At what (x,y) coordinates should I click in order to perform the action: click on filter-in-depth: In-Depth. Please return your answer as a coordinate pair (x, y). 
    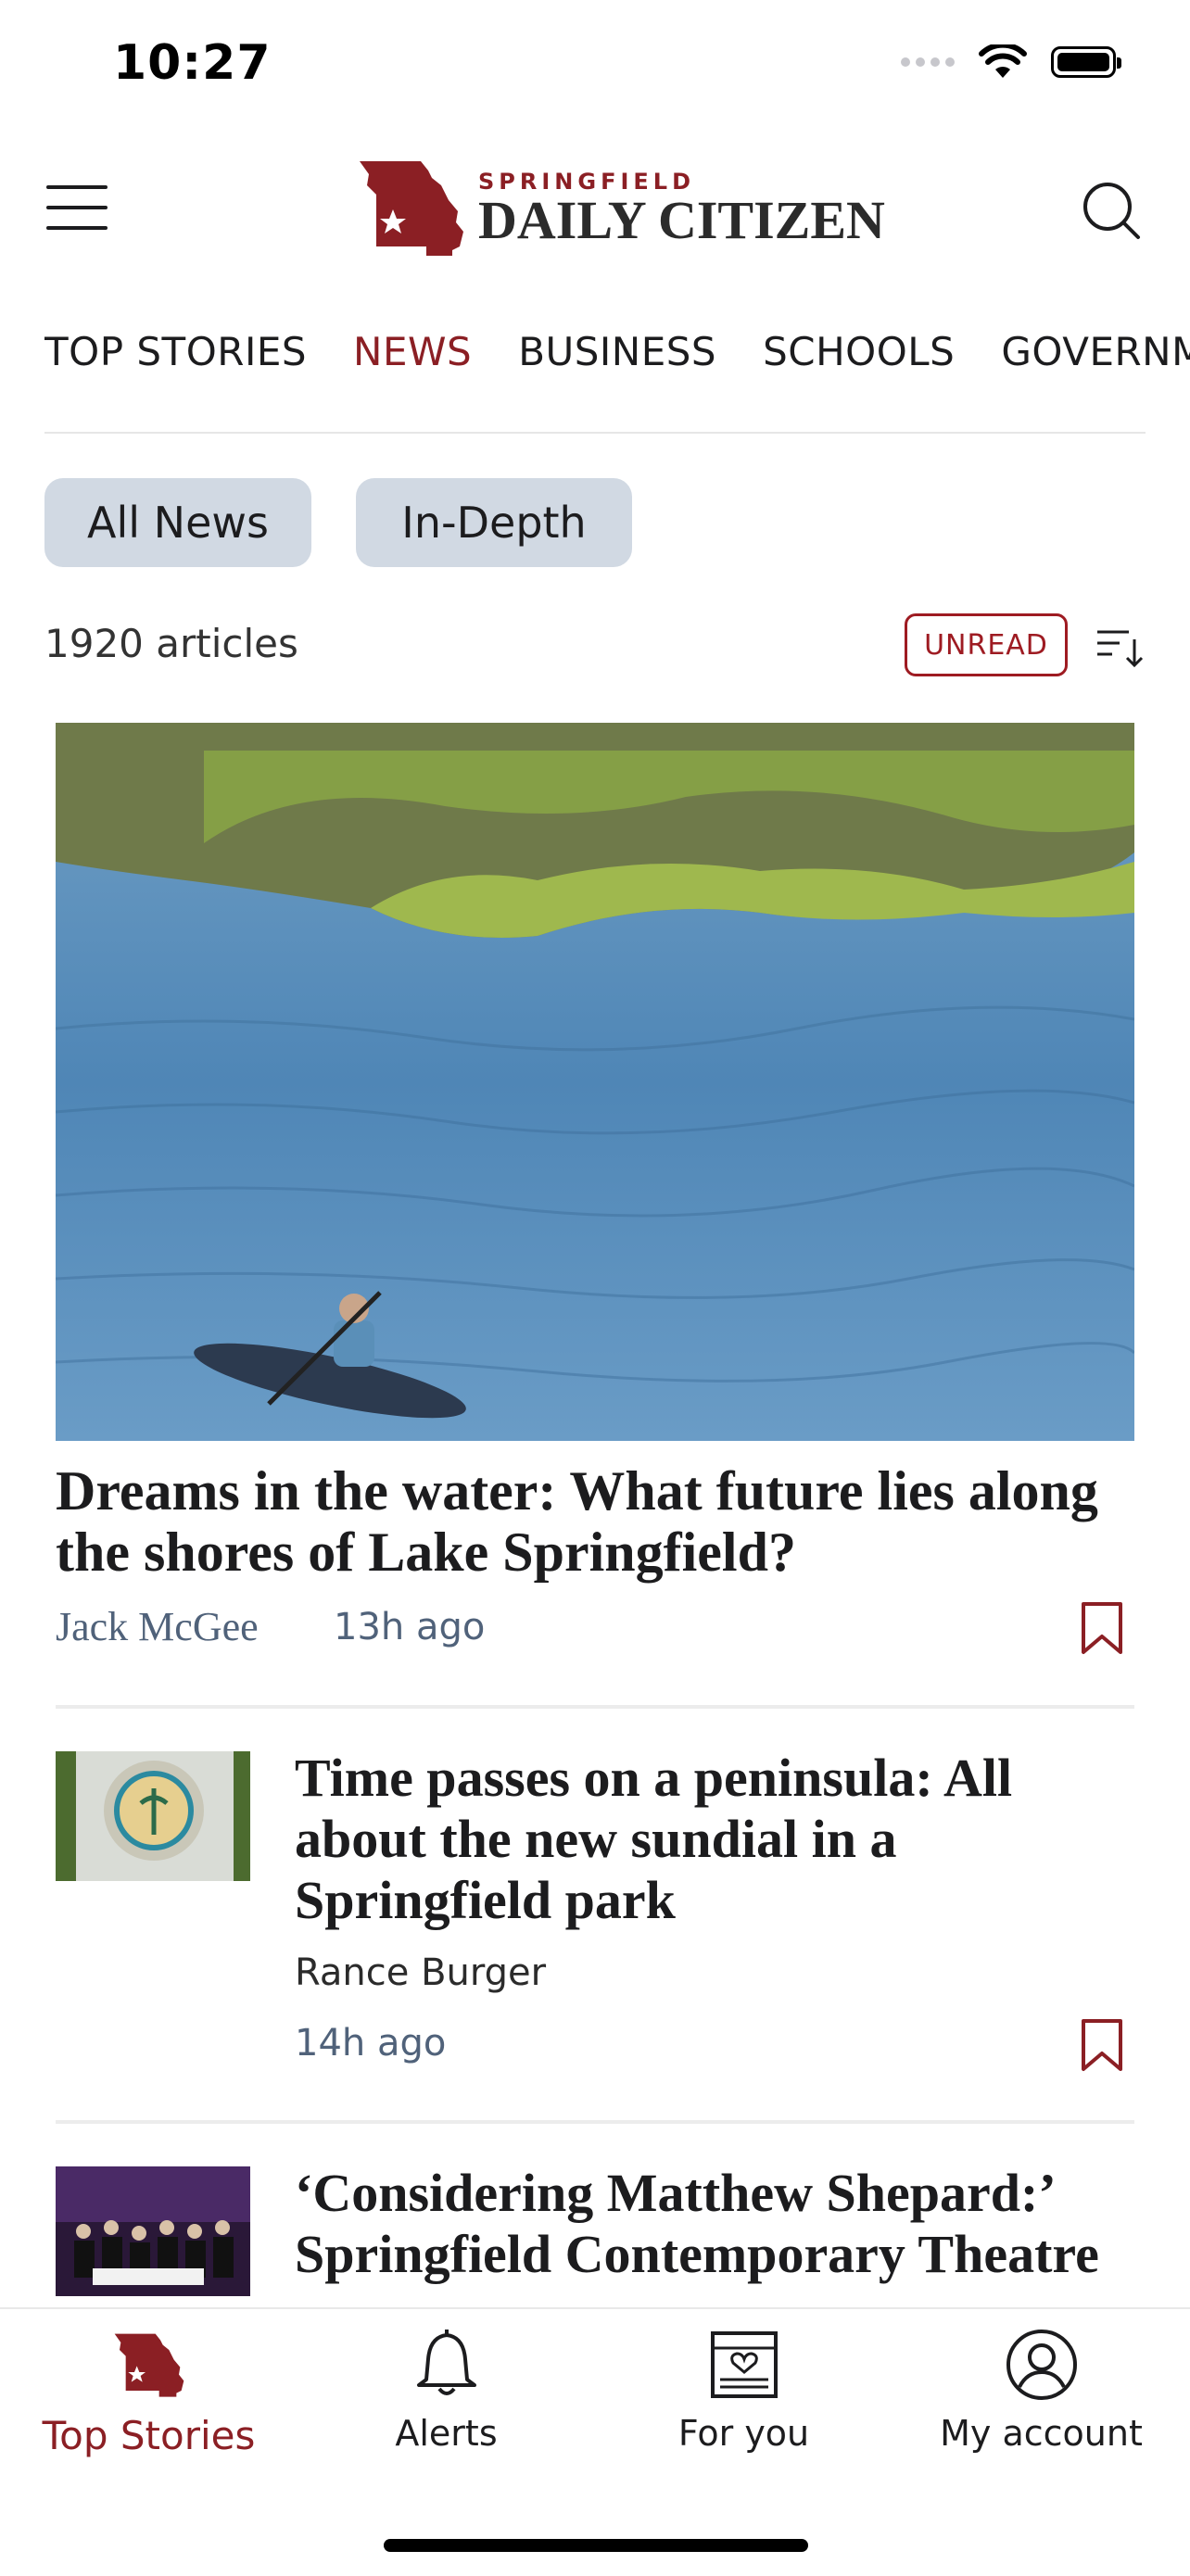
    Looking at the image, I should click on (494, 522).